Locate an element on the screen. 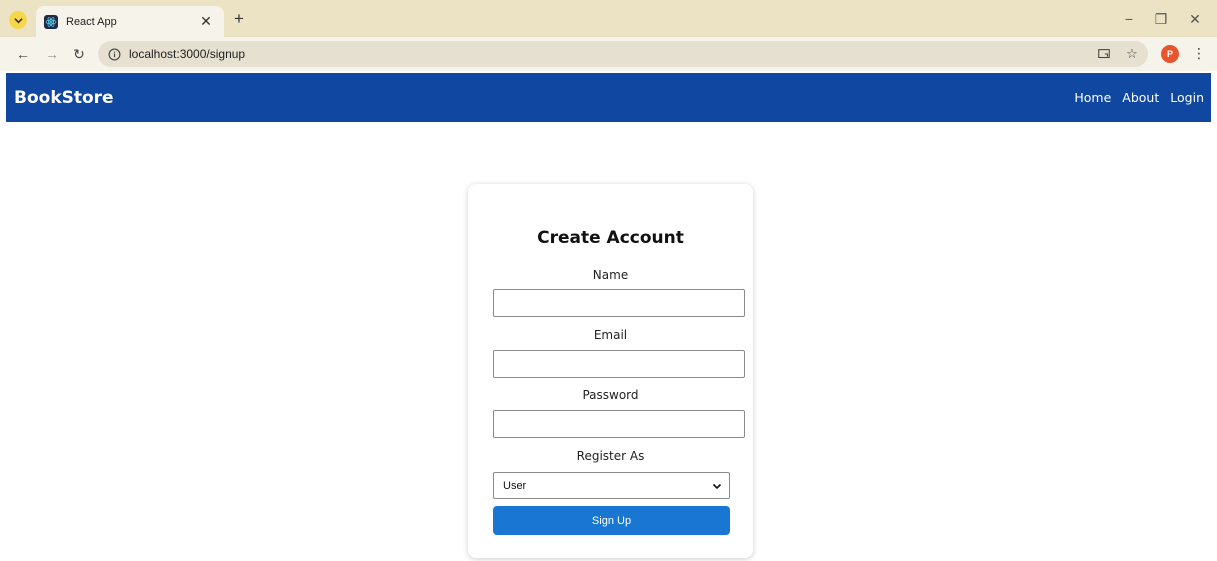  close-icon: ✕ is located at coordinates (206, 22).